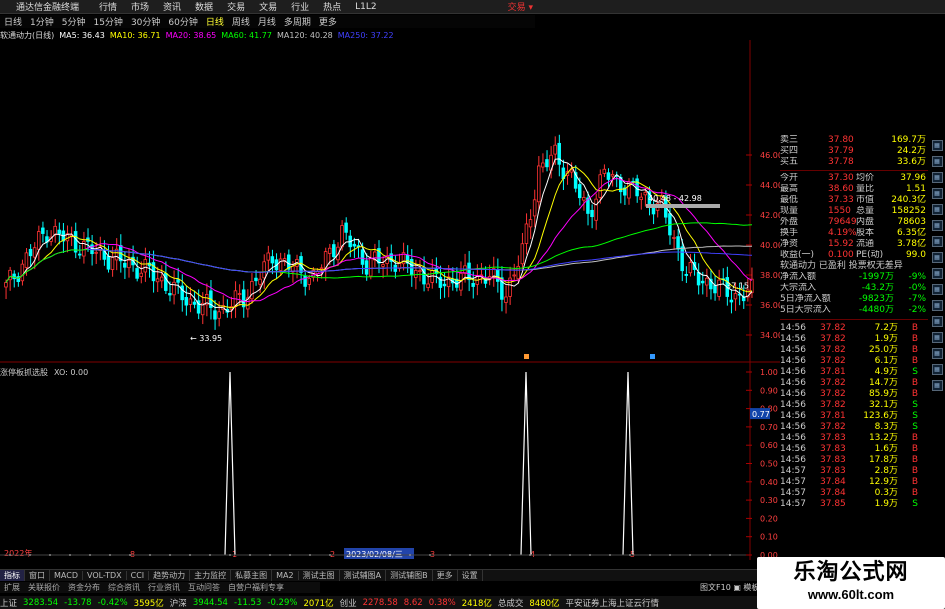 This screenshot has height=609, width=945. What do you see at coordinates (886, 449) in the screenshot?
I see `tick-volume: 1.6万` at bounding box center [886, 449].